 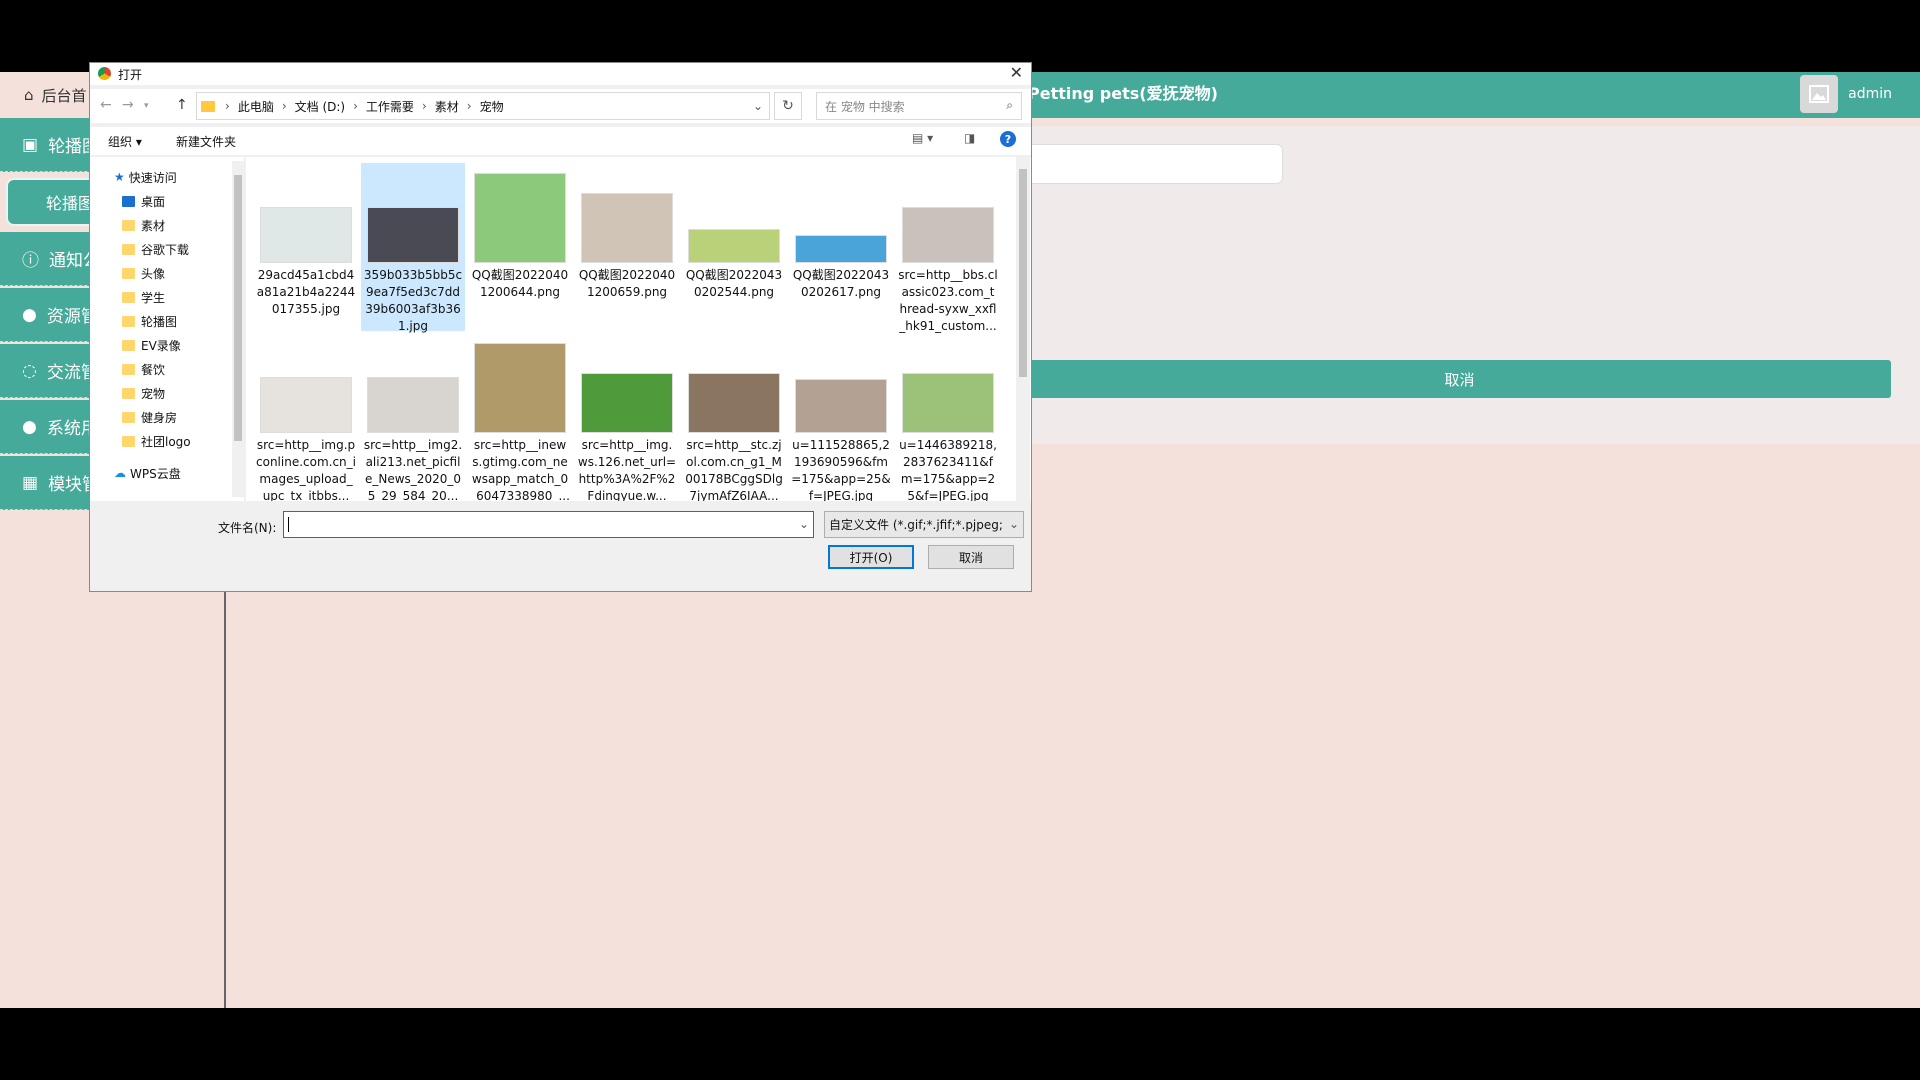 I want to click on search-input: 在 宠物 中搜索 ⌕, so click(x=919, y=106).